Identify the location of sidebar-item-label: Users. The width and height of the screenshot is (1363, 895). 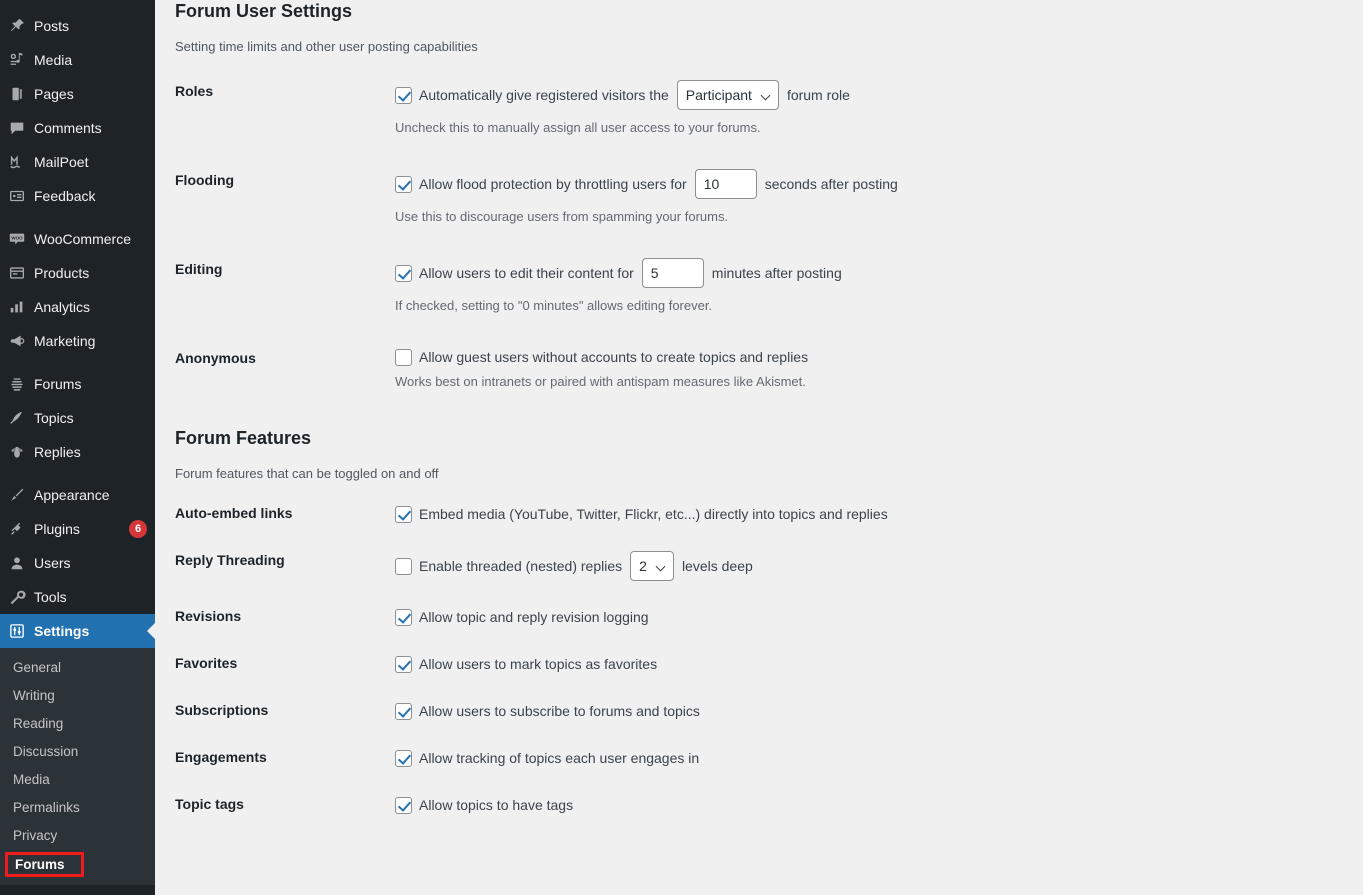
(52, 563).